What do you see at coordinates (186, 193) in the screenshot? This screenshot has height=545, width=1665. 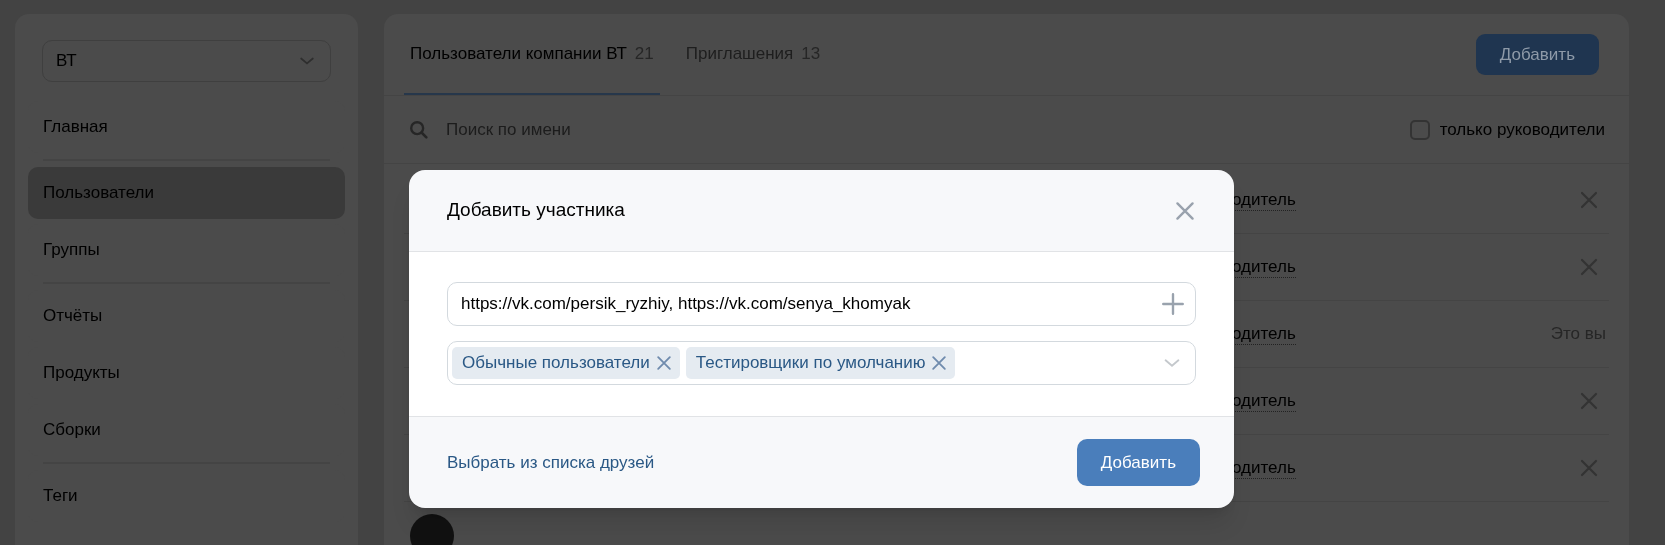 I see `nav-item: Пользователи` at bounding box center [186, 193].